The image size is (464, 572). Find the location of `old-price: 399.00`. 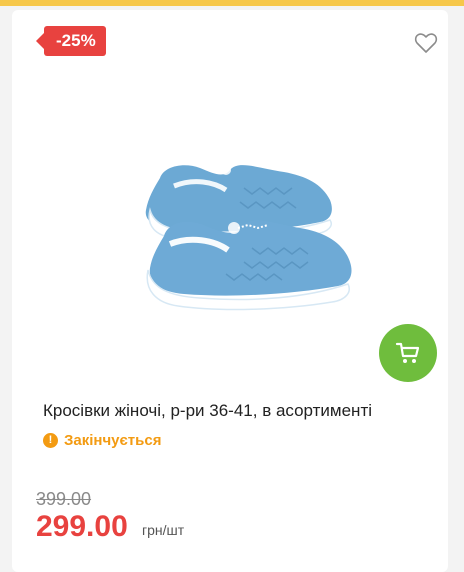

old-price: 399.00 is located at coordinates (64, 499).